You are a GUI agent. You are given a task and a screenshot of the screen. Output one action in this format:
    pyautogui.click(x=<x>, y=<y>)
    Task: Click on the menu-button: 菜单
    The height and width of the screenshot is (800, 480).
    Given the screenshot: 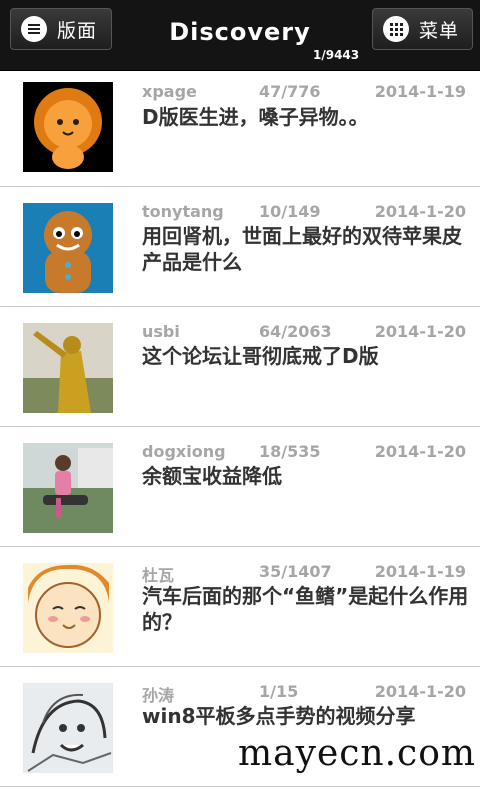 What is the action you would take?
    pyautogui.click(x=422, y=29)
    